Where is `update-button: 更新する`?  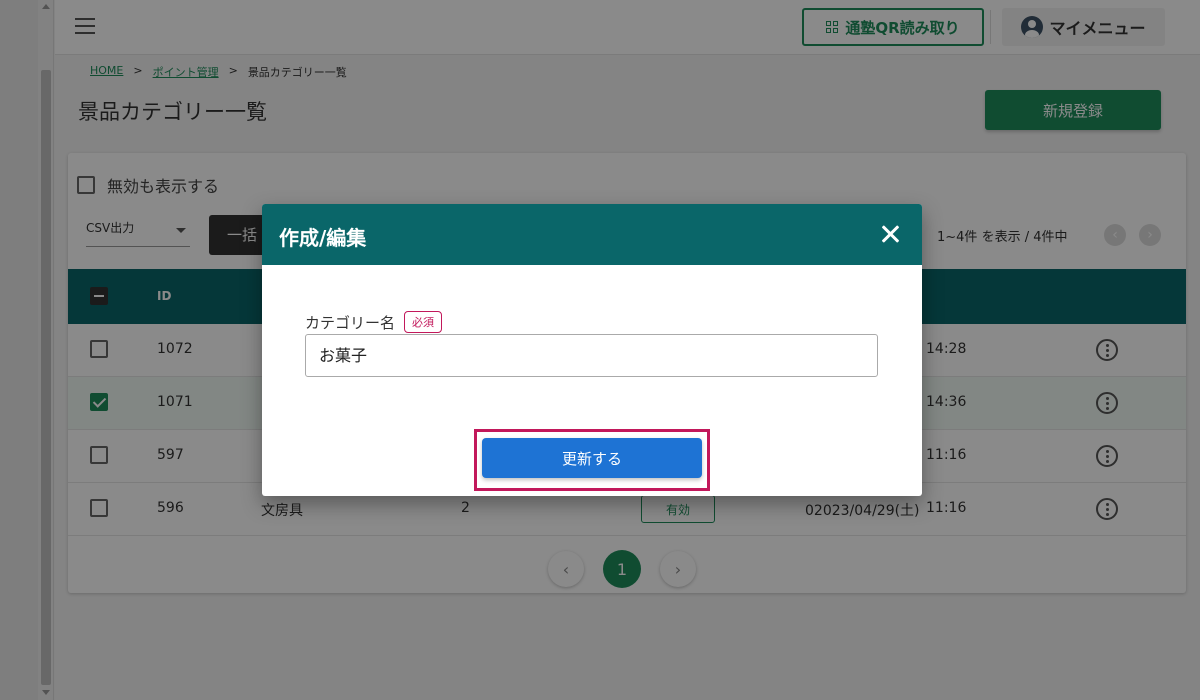 update-button: 更新する is located at coordinates (592, 458).